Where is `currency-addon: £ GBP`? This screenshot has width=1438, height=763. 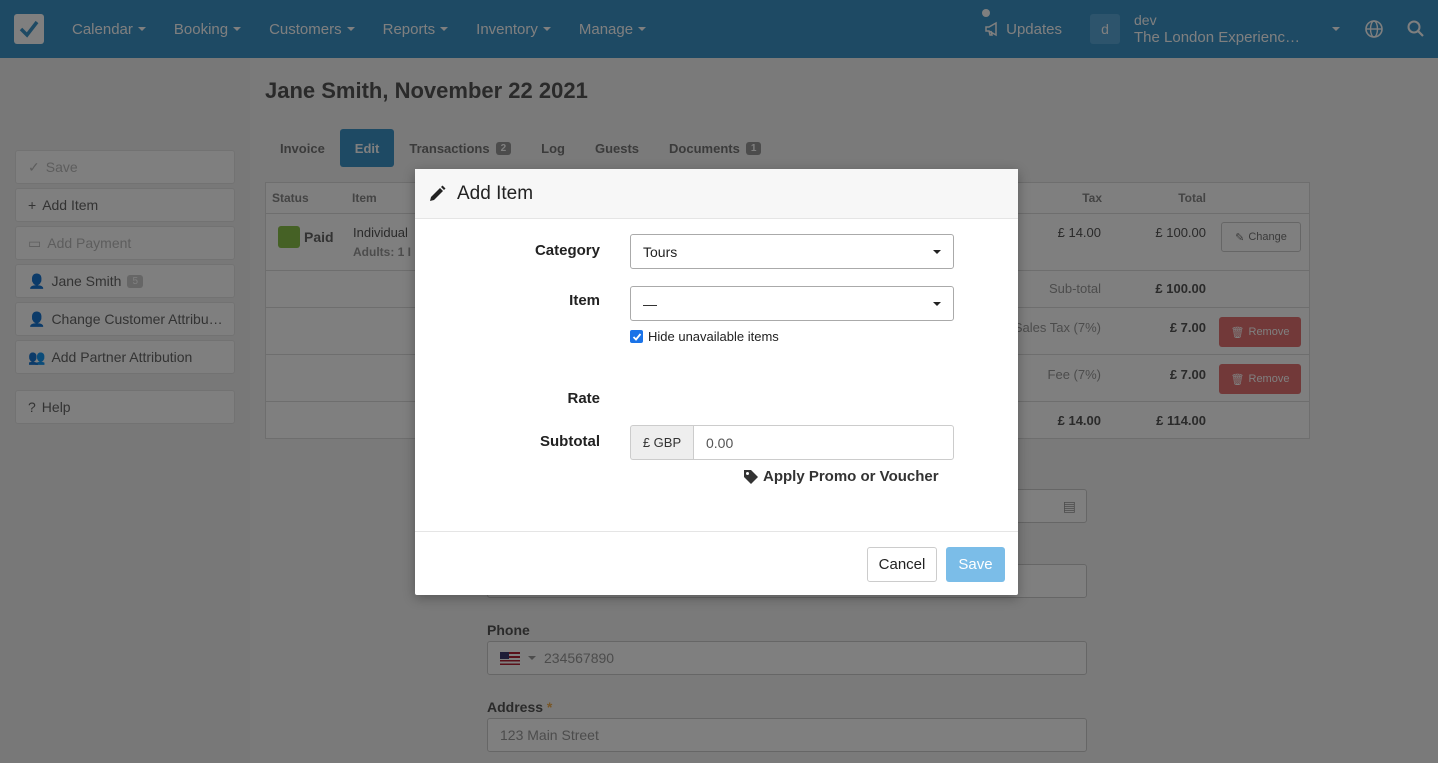
currency-addon: £ GBP is located at coordinates (661, 442).